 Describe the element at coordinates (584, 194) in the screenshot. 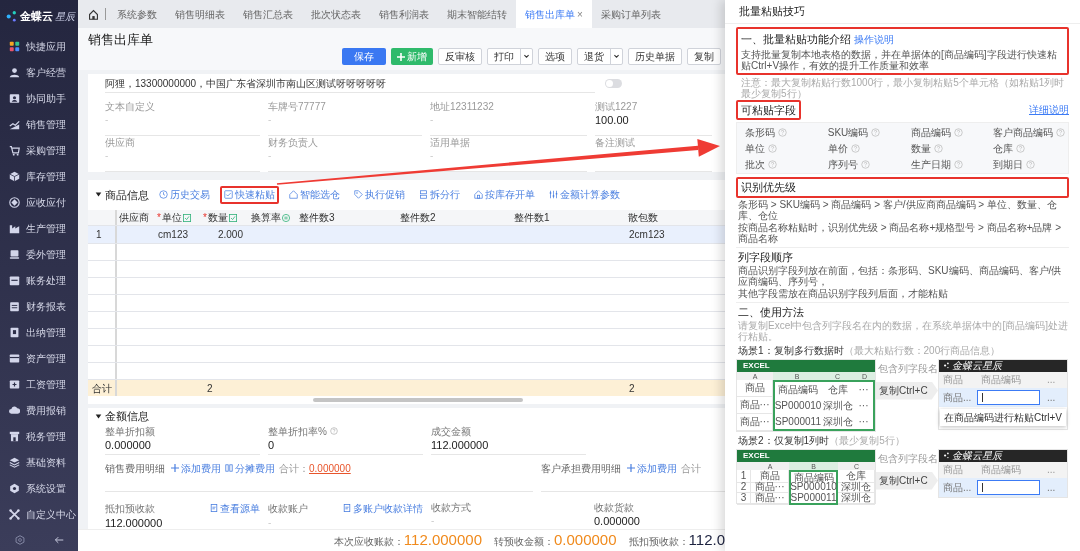

I see `toolbar-link: 金额计算参数` at that location.